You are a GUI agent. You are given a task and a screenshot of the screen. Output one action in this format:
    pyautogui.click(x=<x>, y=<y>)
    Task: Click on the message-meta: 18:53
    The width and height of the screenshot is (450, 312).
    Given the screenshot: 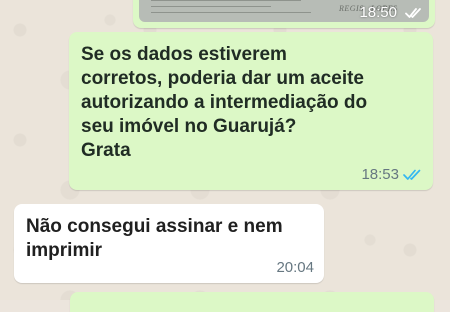 What is the action you would take?
    pyautogui.click(x=392, y=174)
    